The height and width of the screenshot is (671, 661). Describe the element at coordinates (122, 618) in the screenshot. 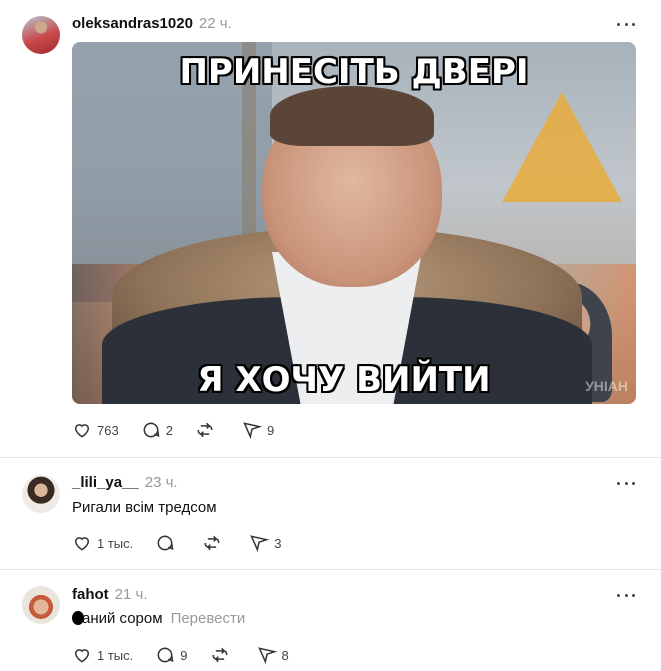

I see `post-text: аний сором` at that location.